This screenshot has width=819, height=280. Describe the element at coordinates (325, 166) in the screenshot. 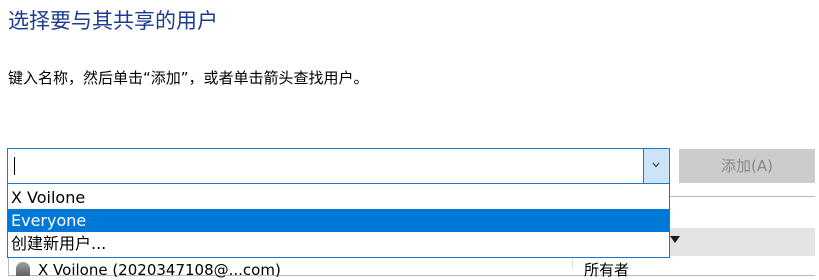

I see `user-name-input` at that location.